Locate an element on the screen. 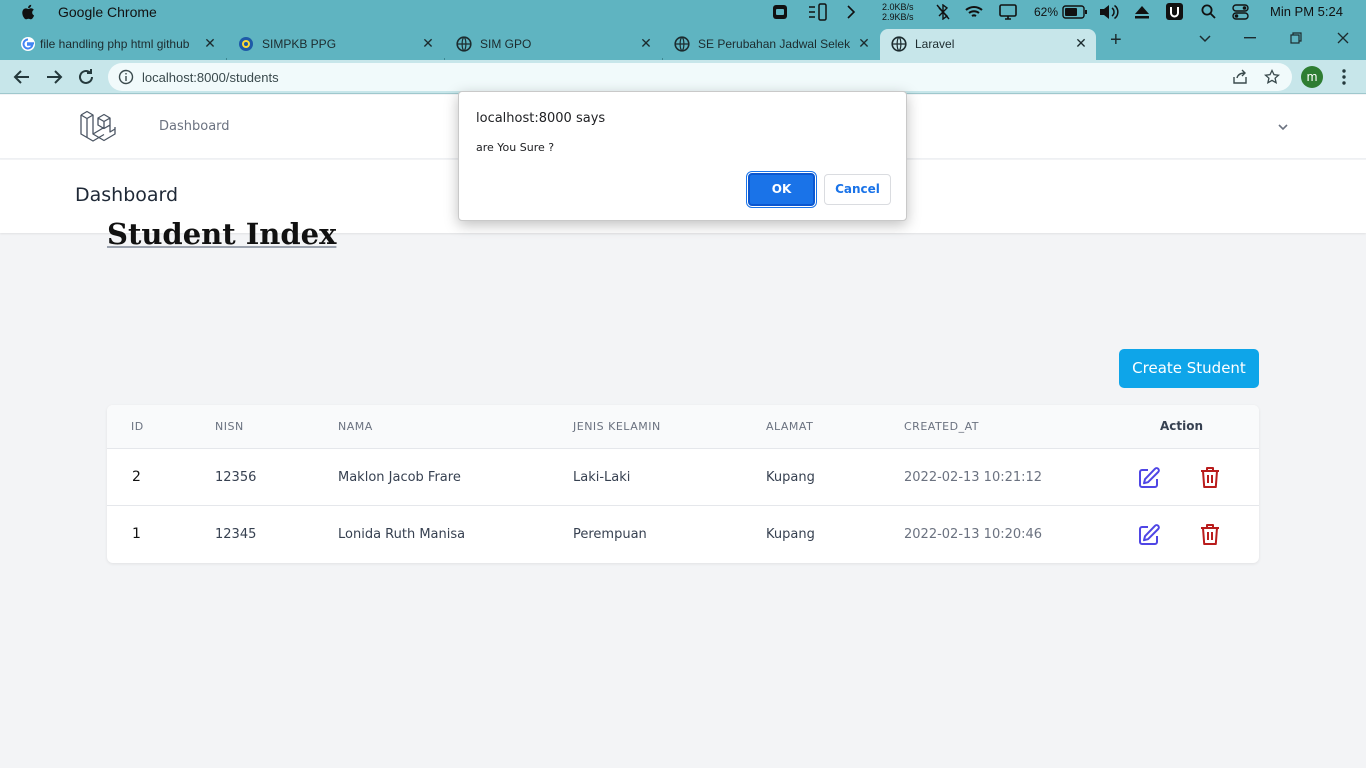 The image size is (1366, 768). profile-avatar: m is located at coordinates (1312, 77).